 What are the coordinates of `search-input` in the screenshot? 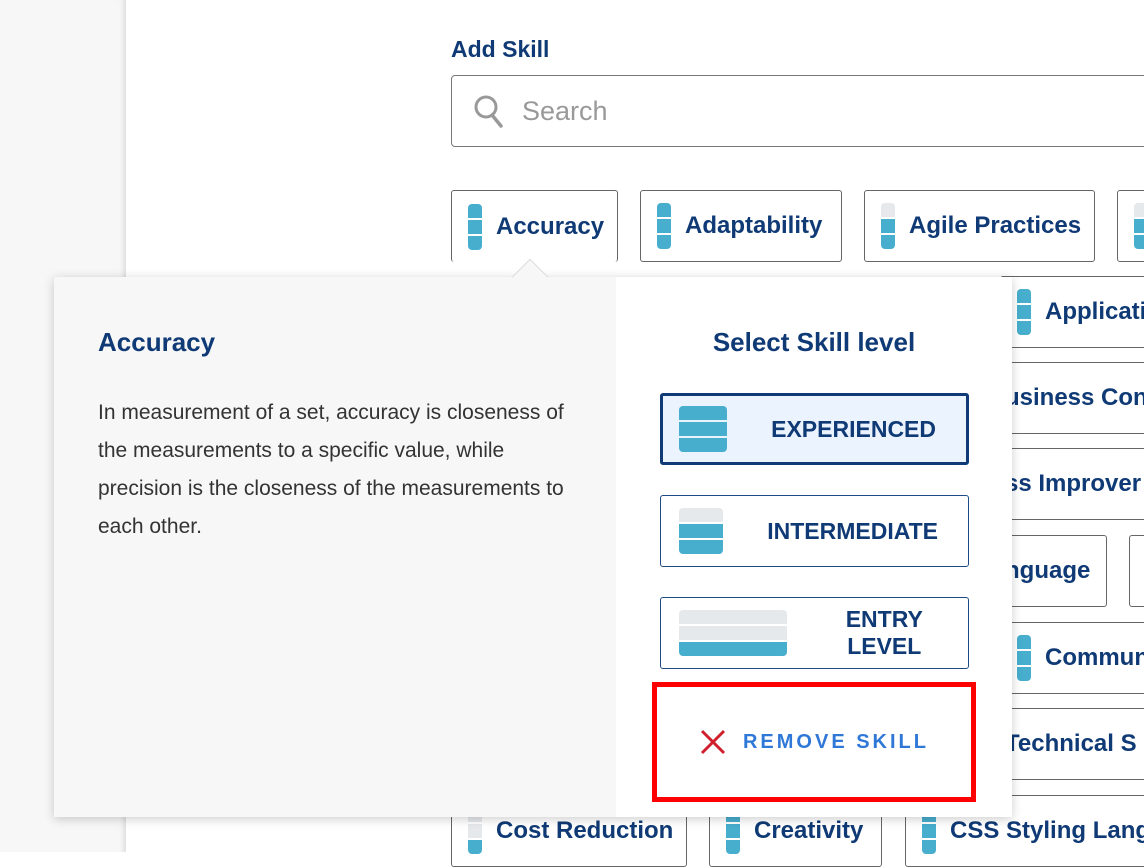 It's located at (772, 111).